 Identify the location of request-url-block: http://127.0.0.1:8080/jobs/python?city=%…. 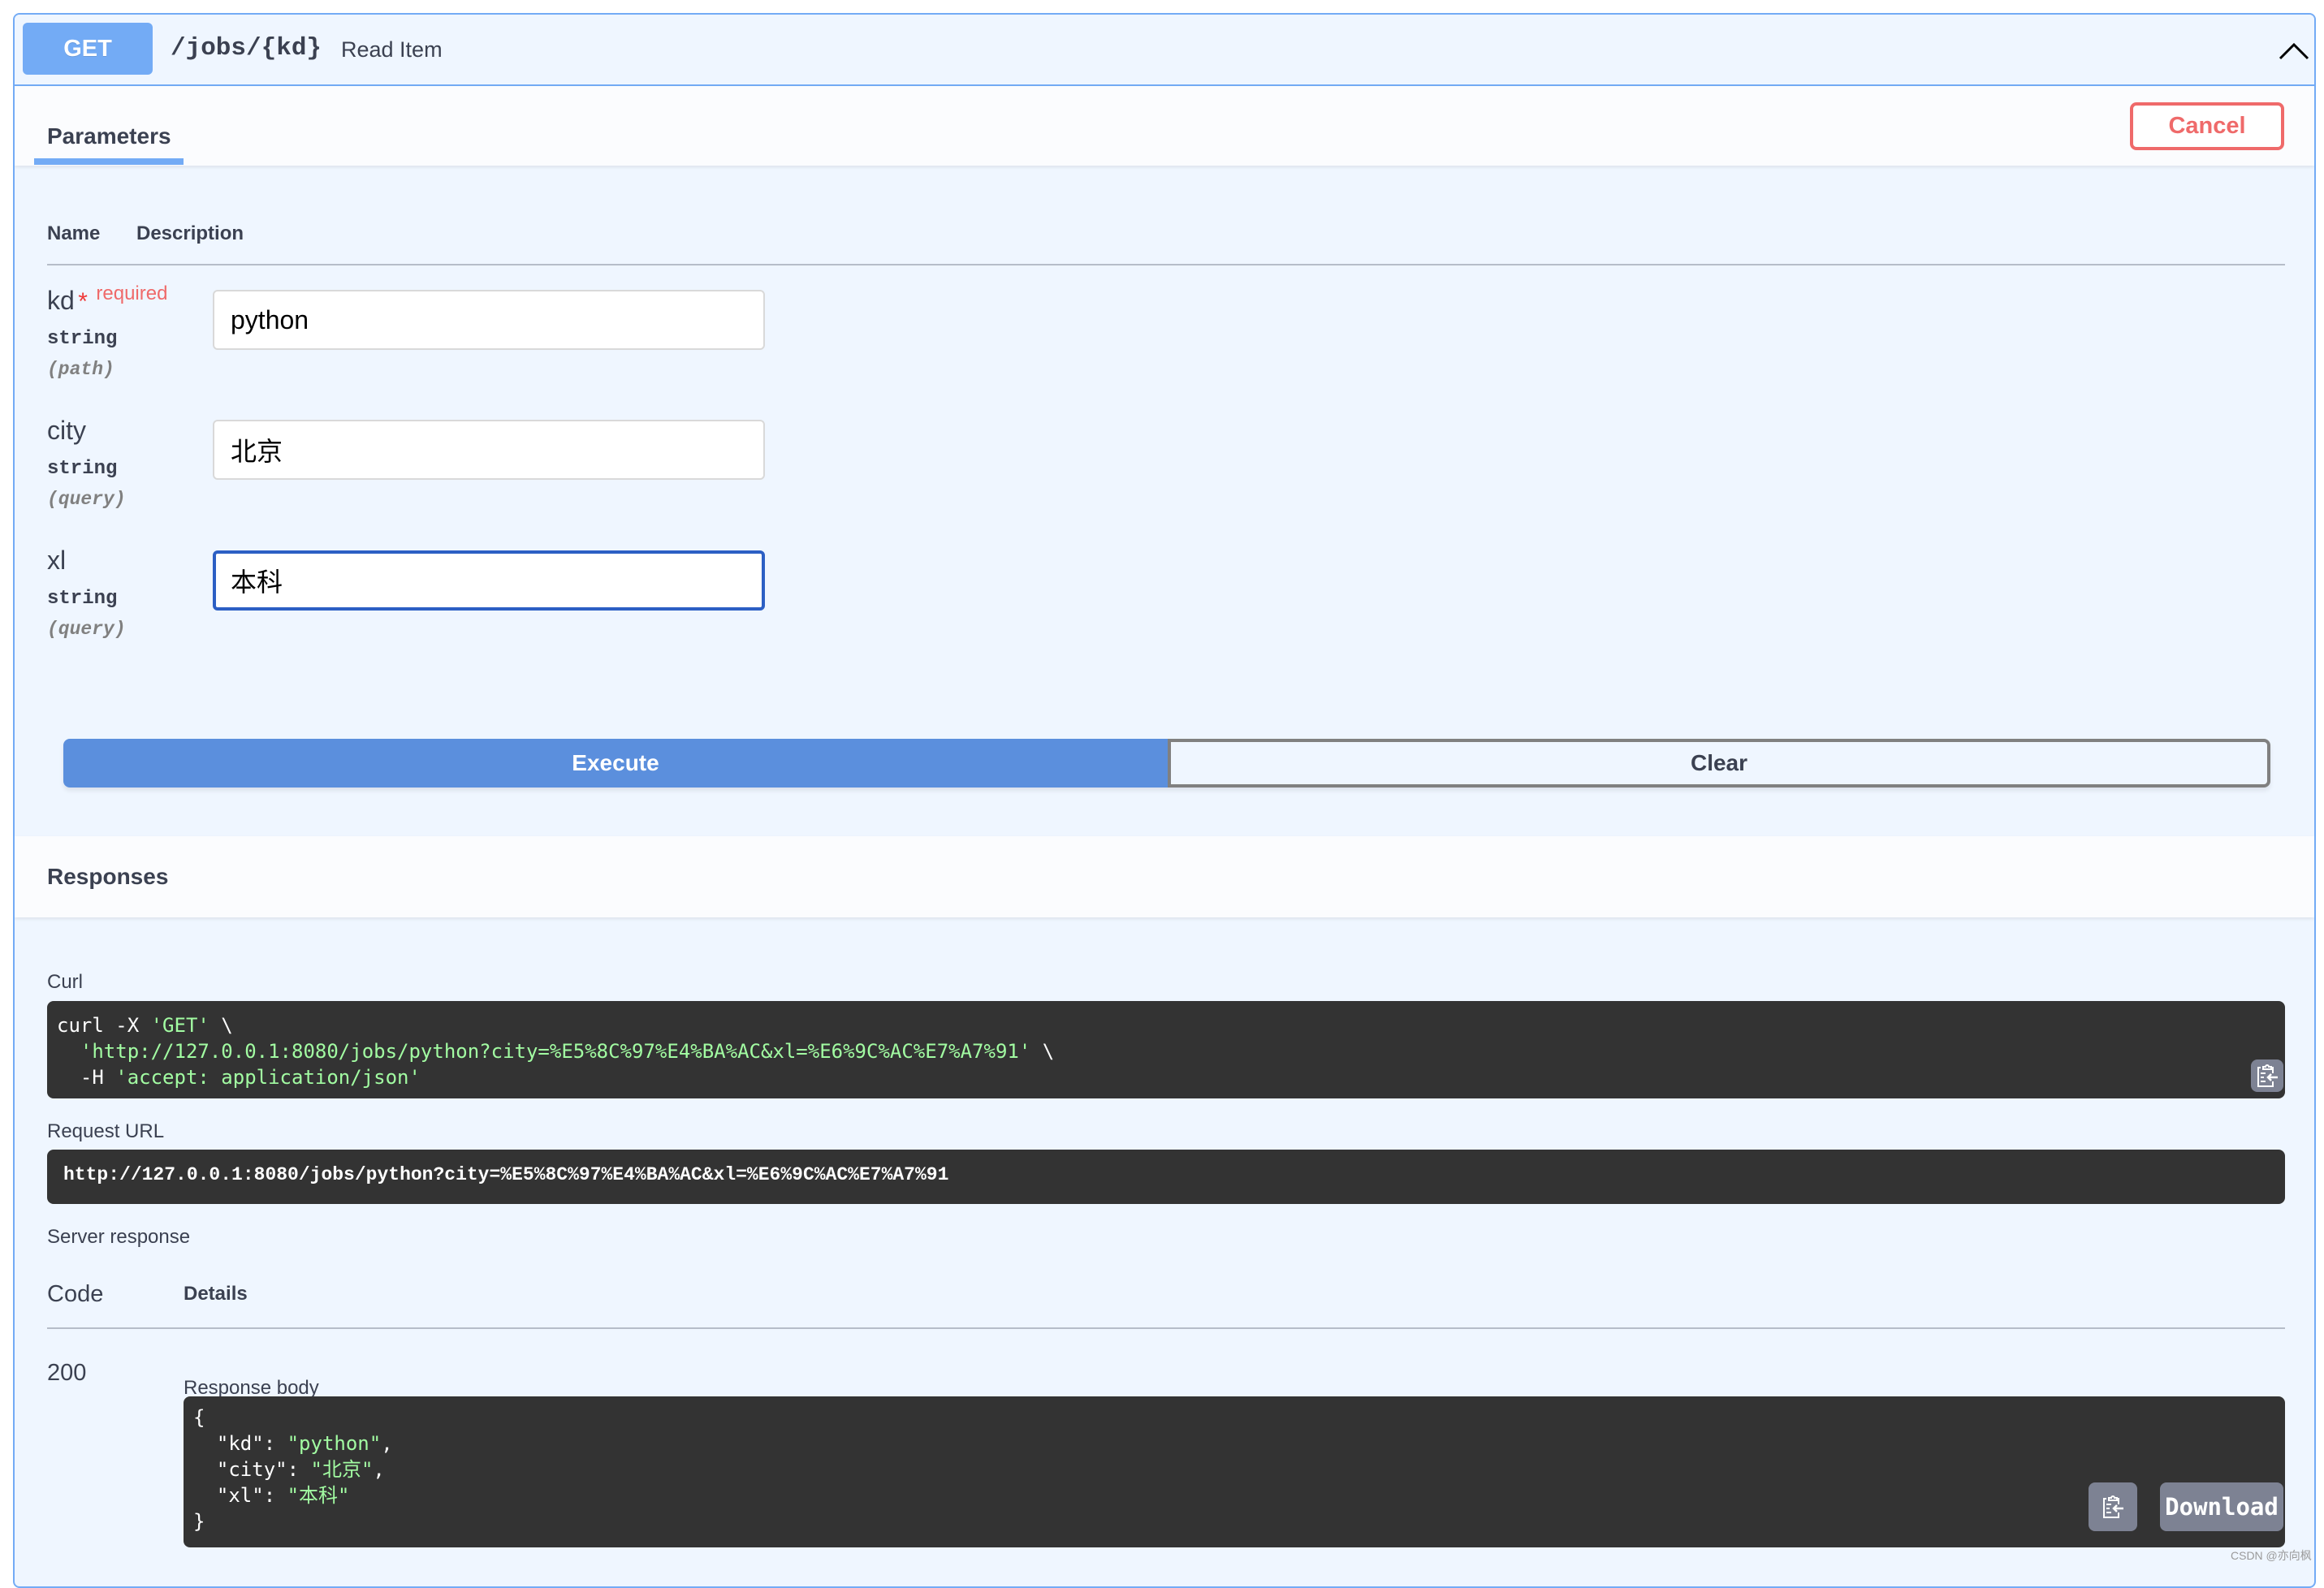
(1166, 1177).